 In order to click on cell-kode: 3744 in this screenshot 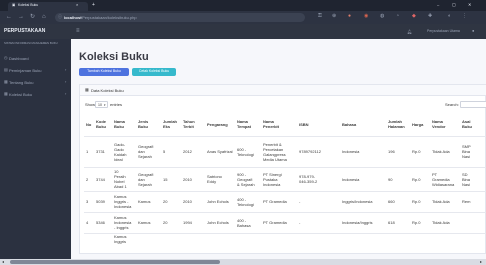, I will do `click(100, 179)`.